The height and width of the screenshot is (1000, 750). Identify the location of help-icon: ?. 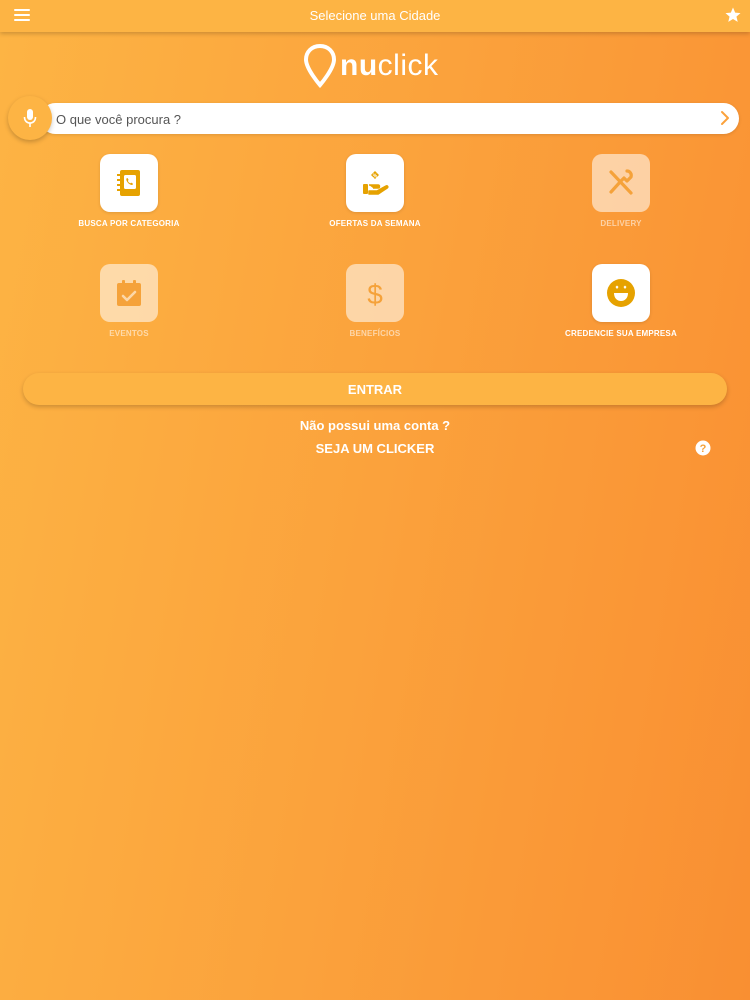
(703, 448).